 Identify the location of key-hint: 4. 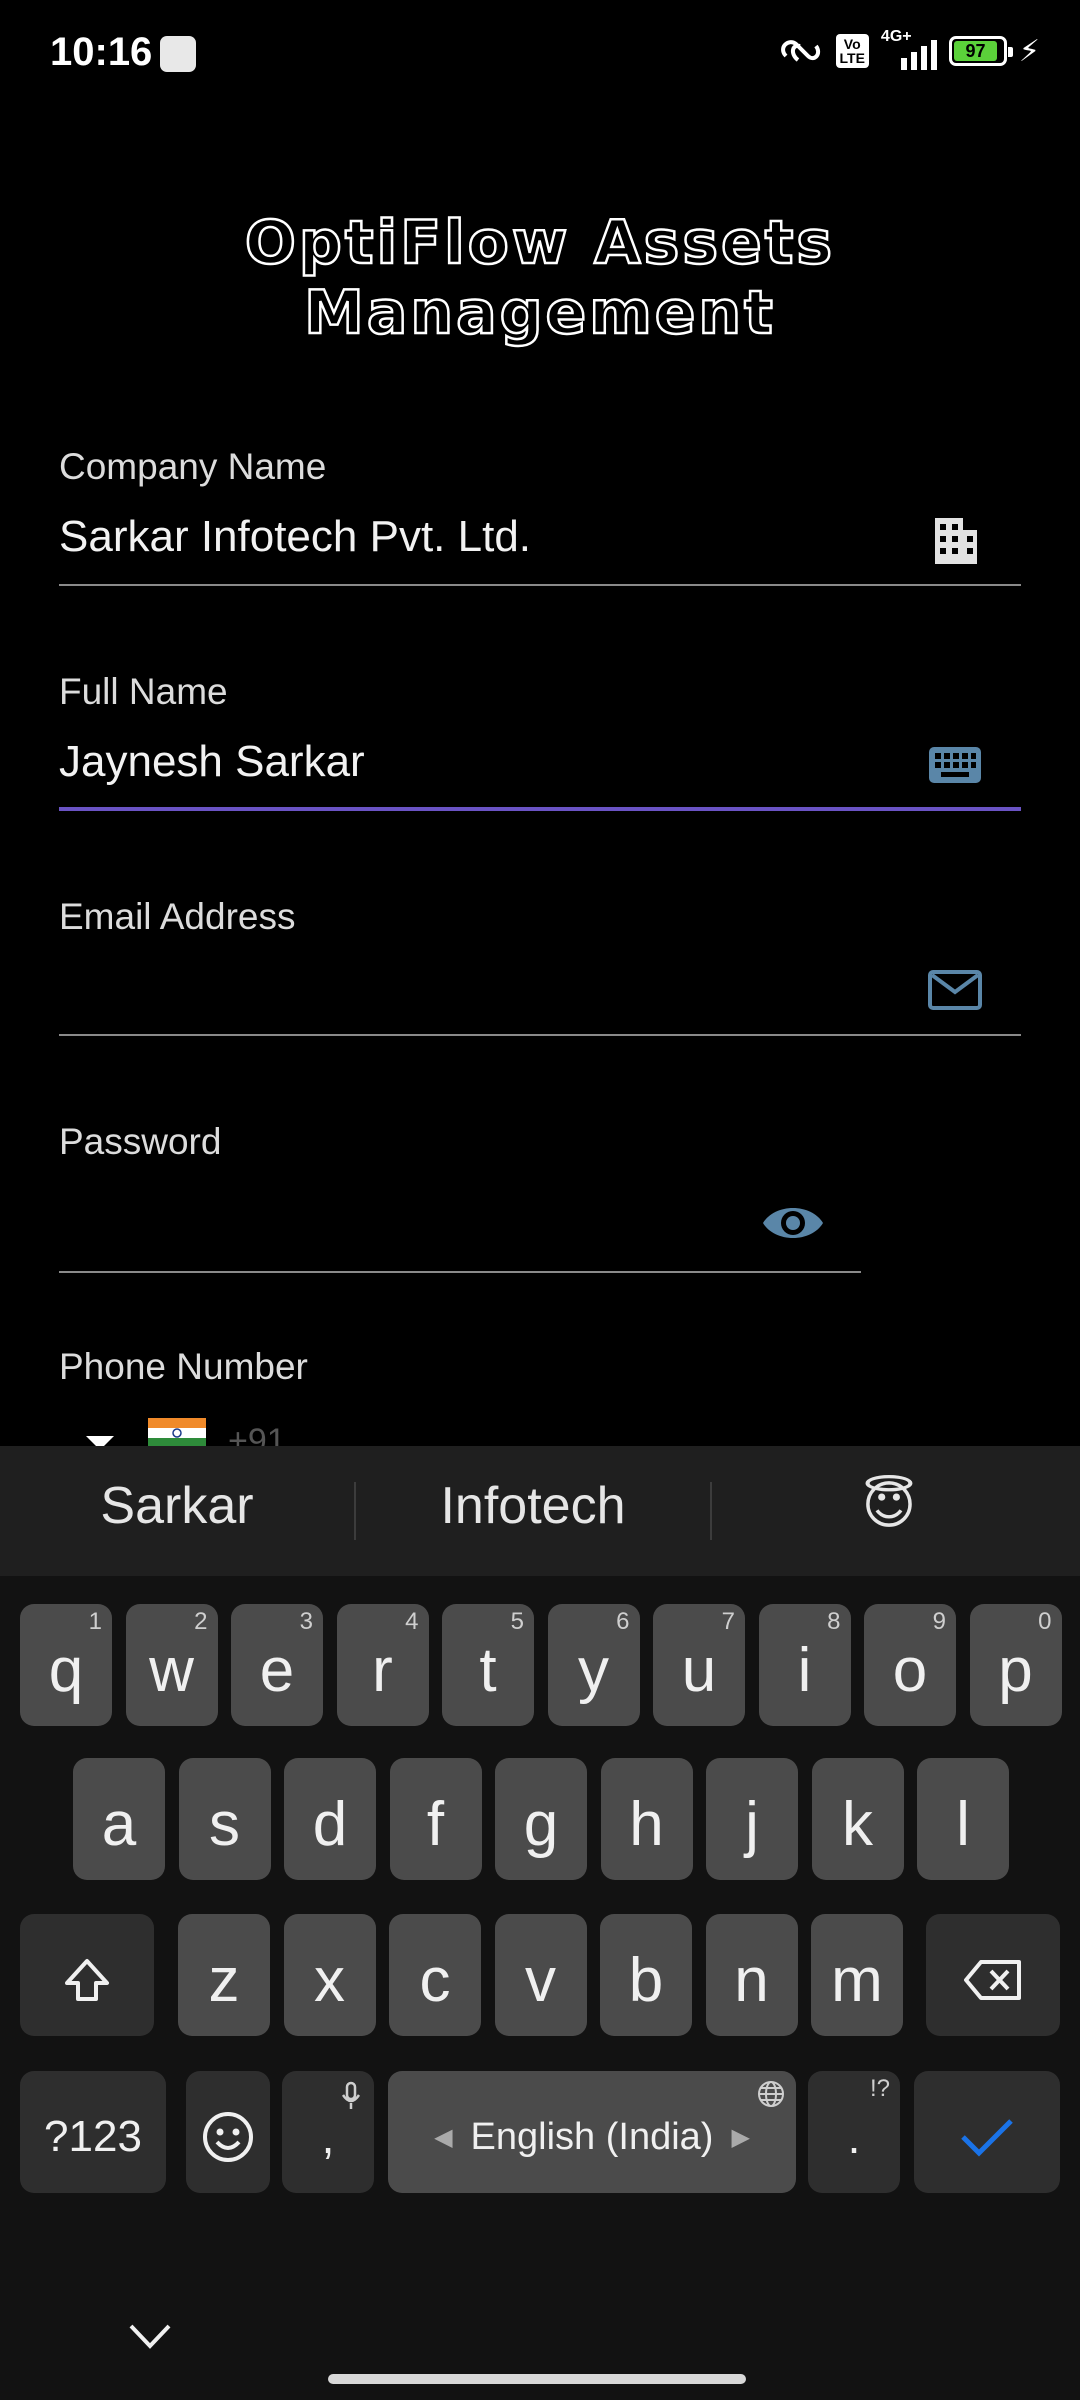
(412, 1621).